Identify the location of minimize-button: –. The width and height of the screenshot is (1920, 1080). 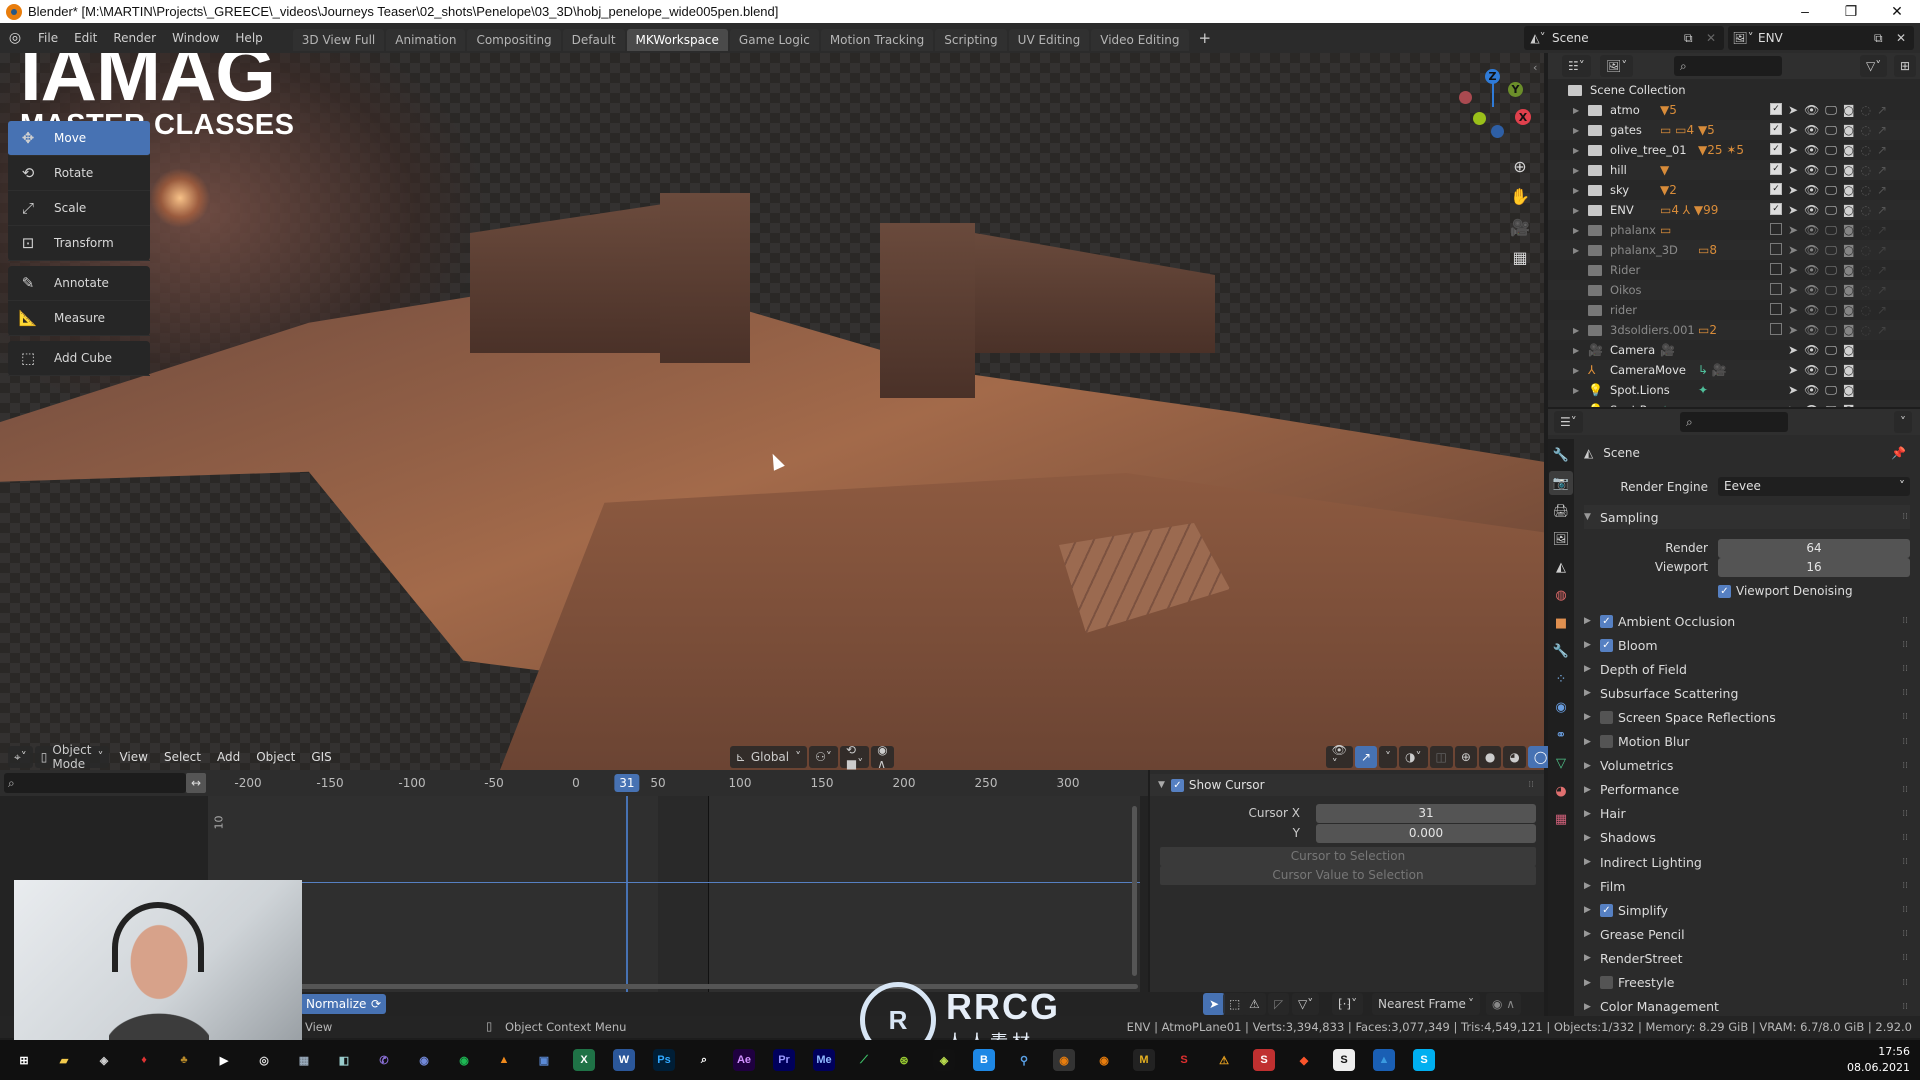
(1805, 11).